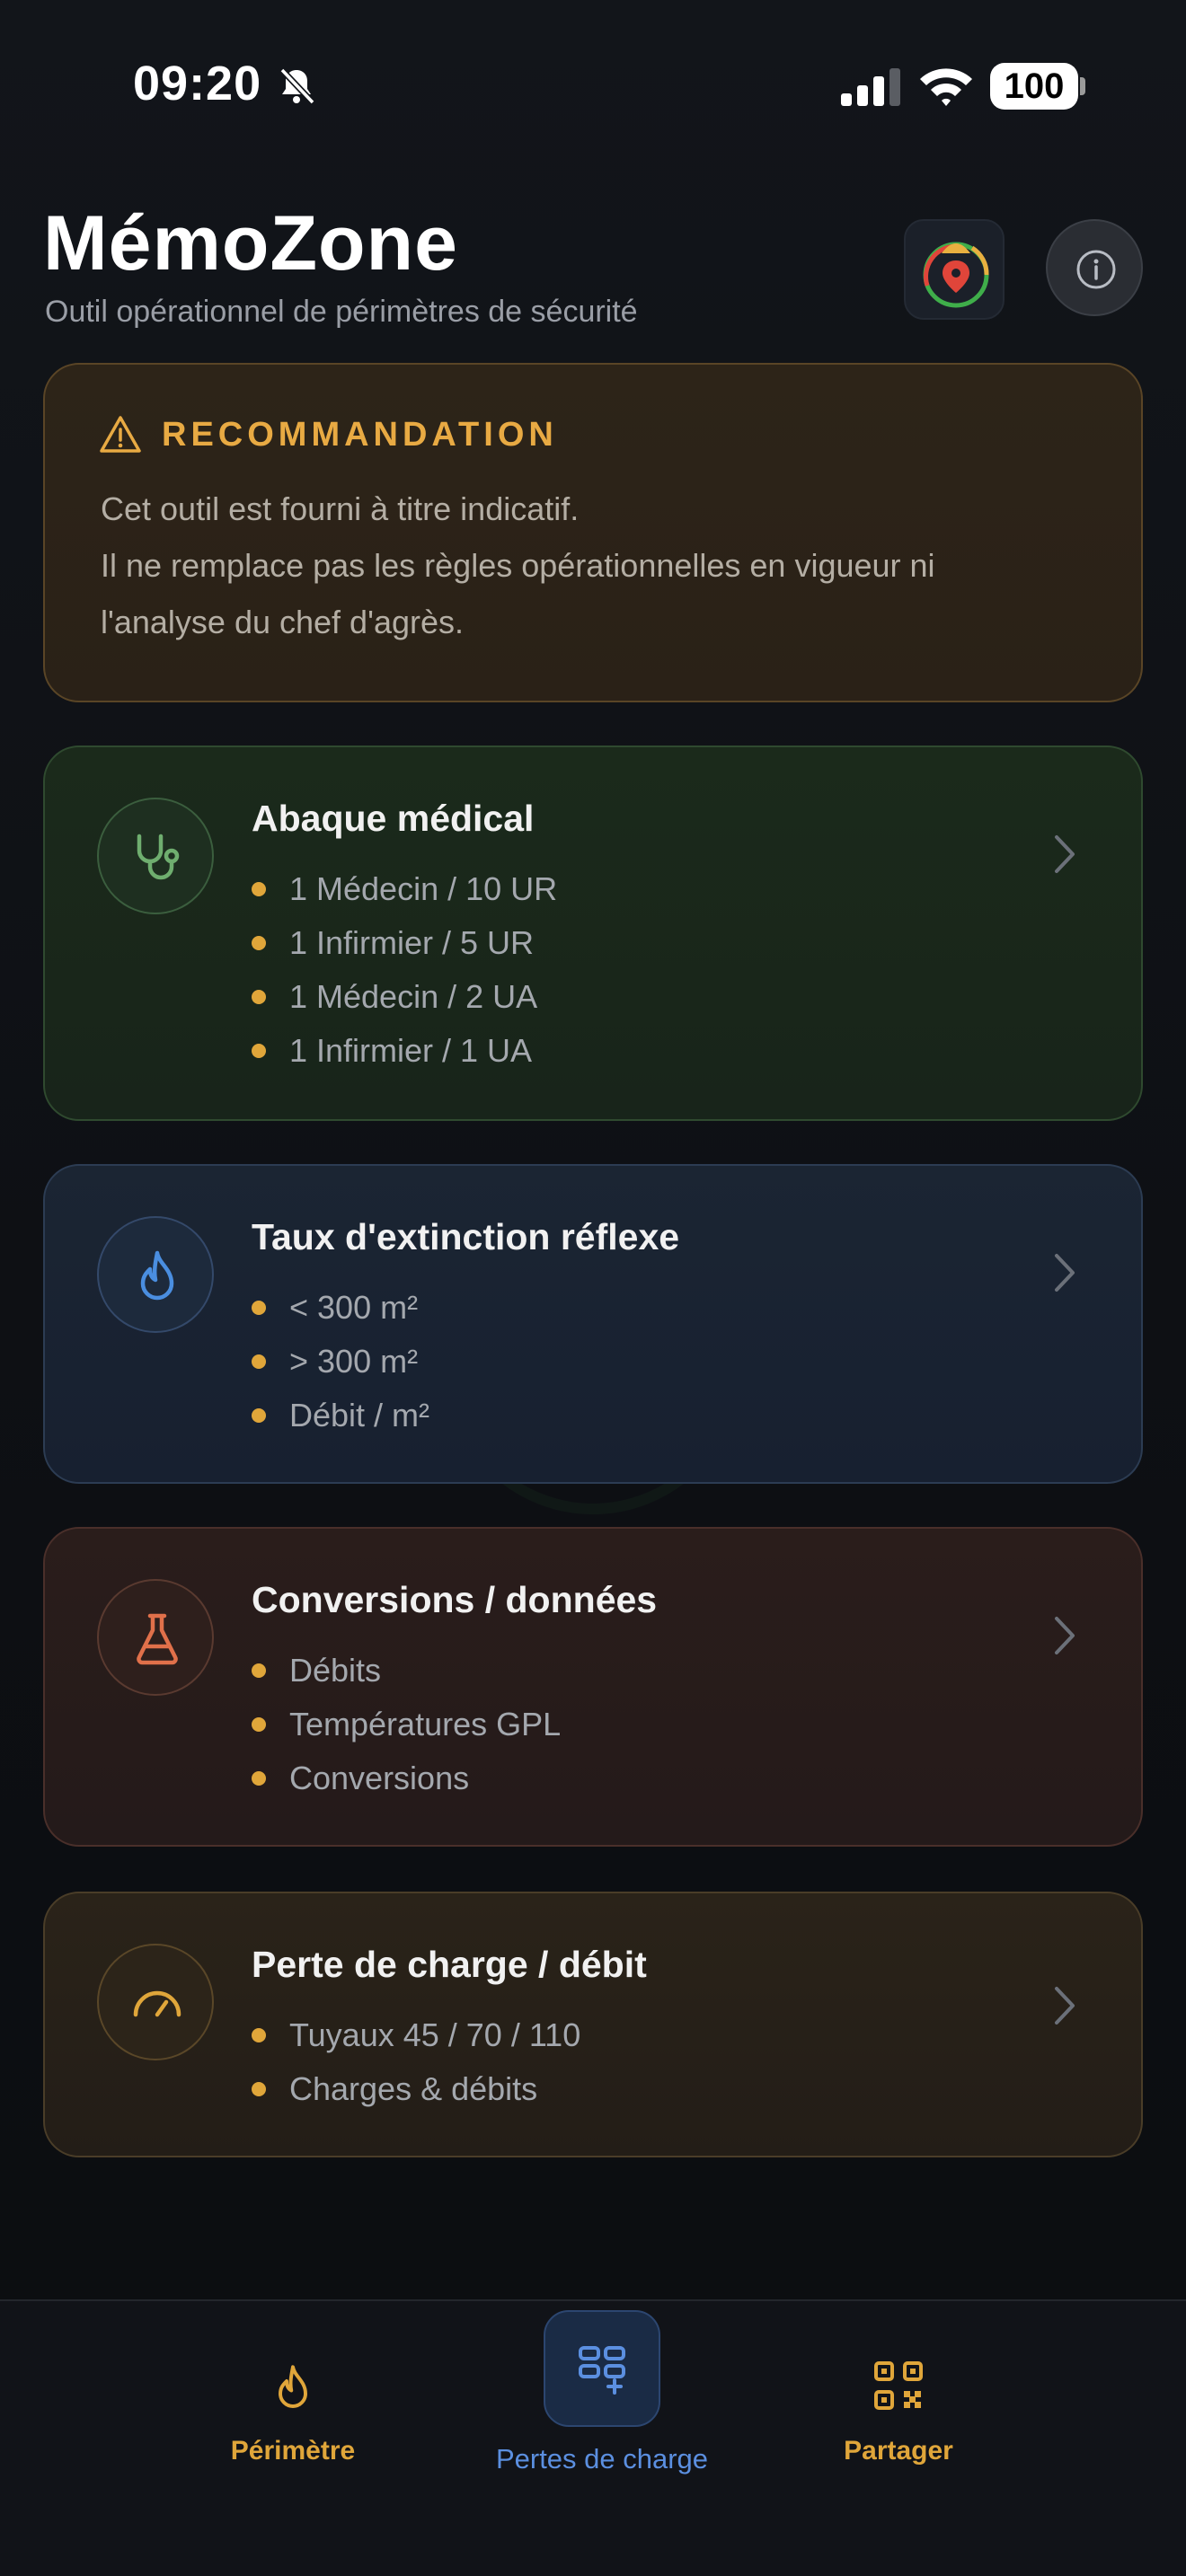 The image size is (1186, 2576). What do you see at coordinates (466, 1236) in the screenshot?
I see `card-title: Taux d'extinction réflexe` at bounding box center [466, 1236].